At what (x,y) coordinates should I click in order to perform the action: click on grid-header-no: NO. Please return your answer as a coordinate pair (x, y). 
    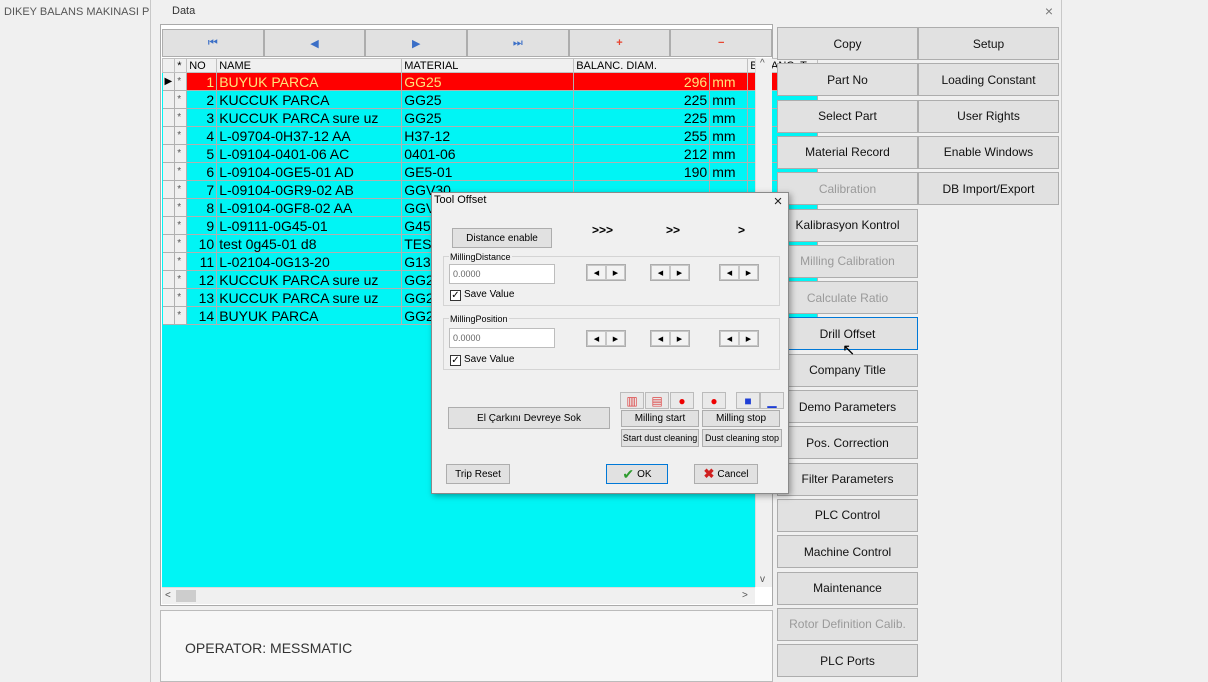
    Looking at the image, I should click on (202, 65).